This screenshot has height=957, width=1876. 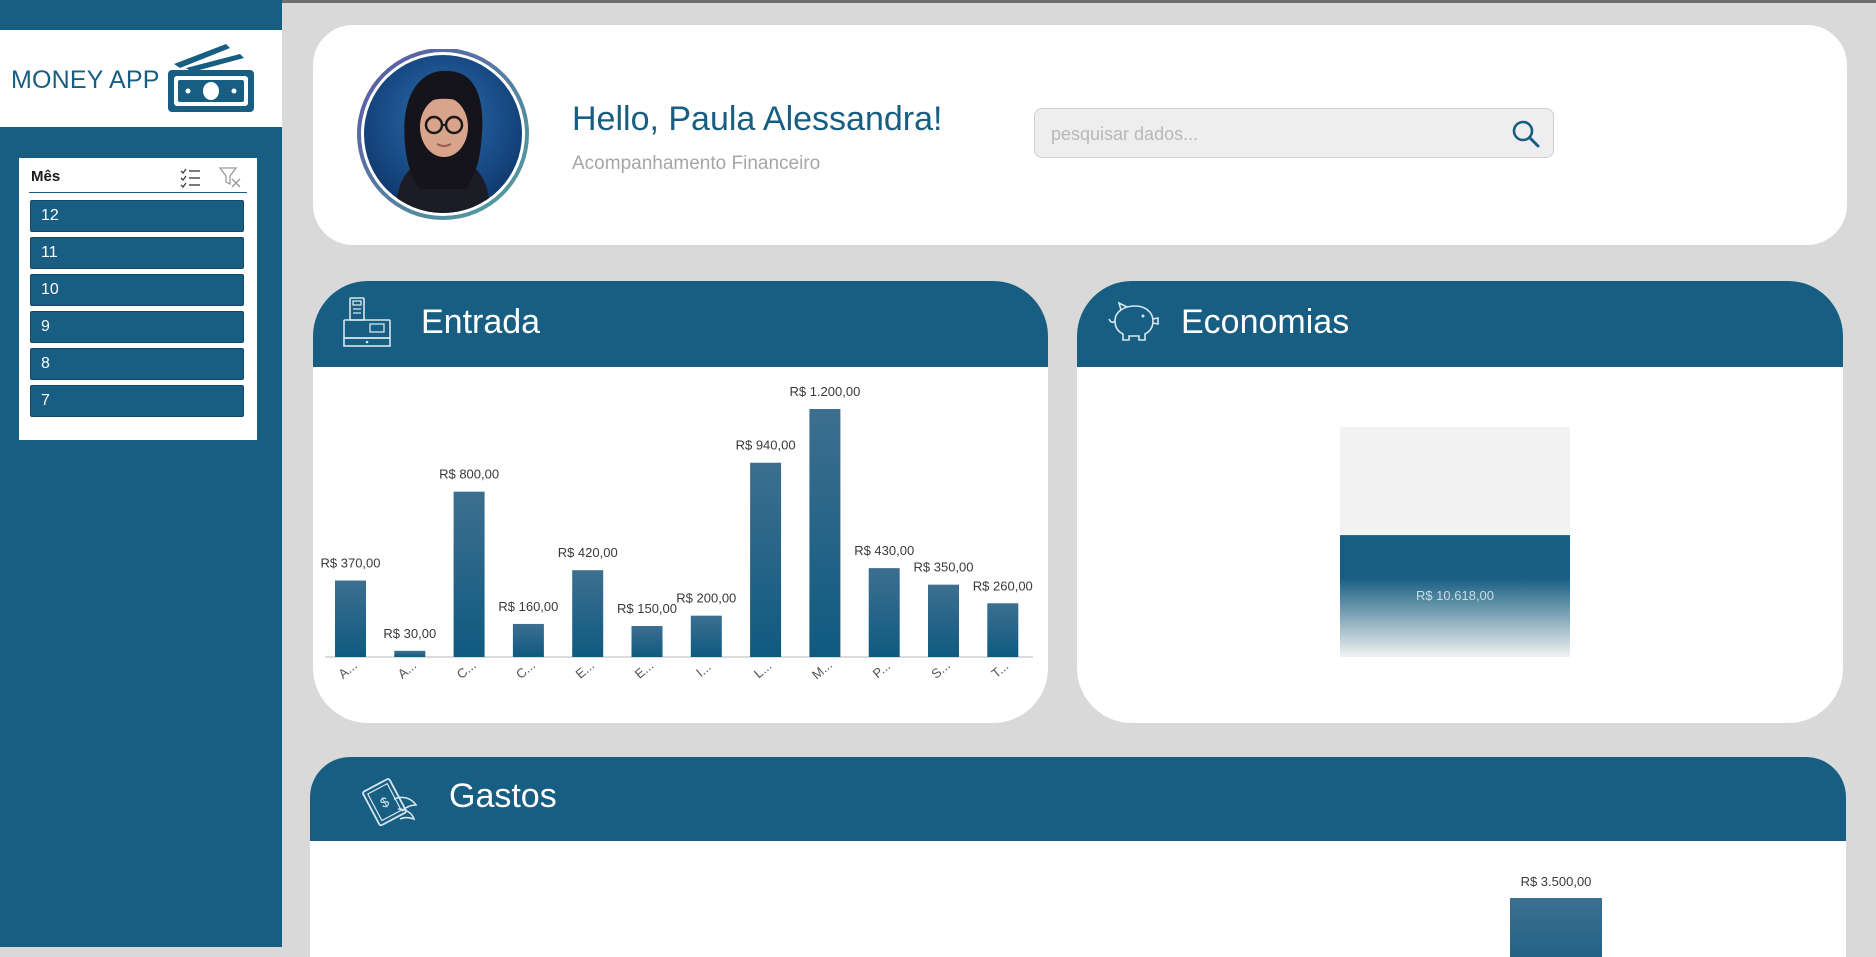 I want to click on search-box, so click(x=1294, y=133).